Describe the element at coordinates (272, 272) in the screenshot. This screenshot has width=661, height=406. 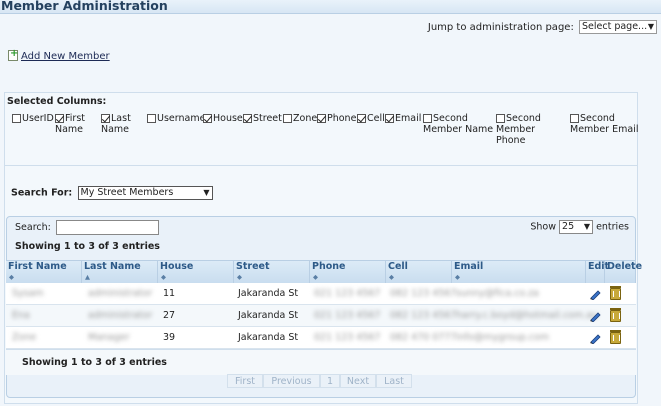
I see `column-header-street: Street ◆` at that location.